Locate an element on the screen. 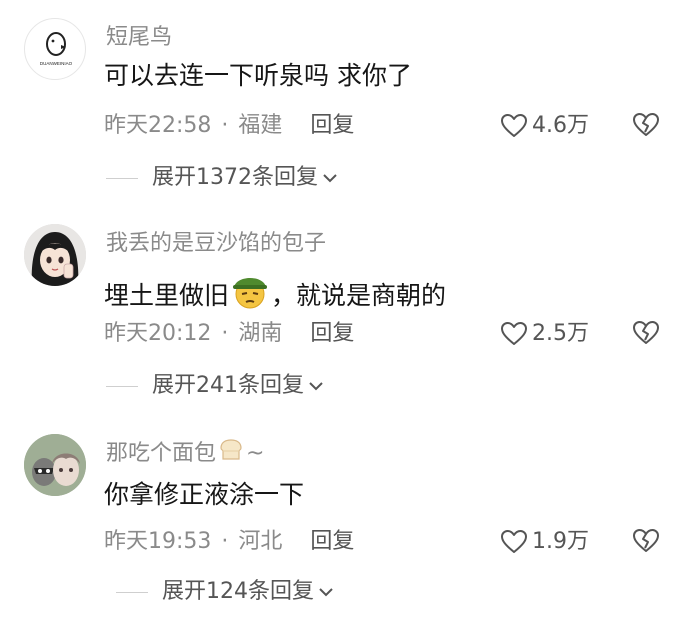  username: 那吃个面包 ~ is located at coordinates (185, 454).